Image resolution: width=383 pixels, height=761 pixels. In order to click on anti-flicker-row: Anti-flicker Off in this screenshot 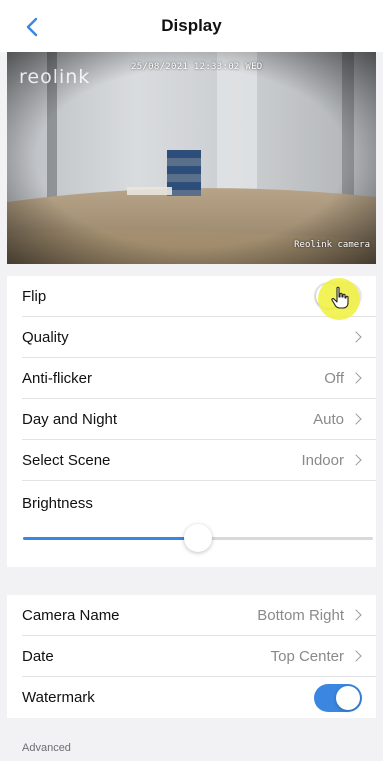, I will do `click(199, 378)`.